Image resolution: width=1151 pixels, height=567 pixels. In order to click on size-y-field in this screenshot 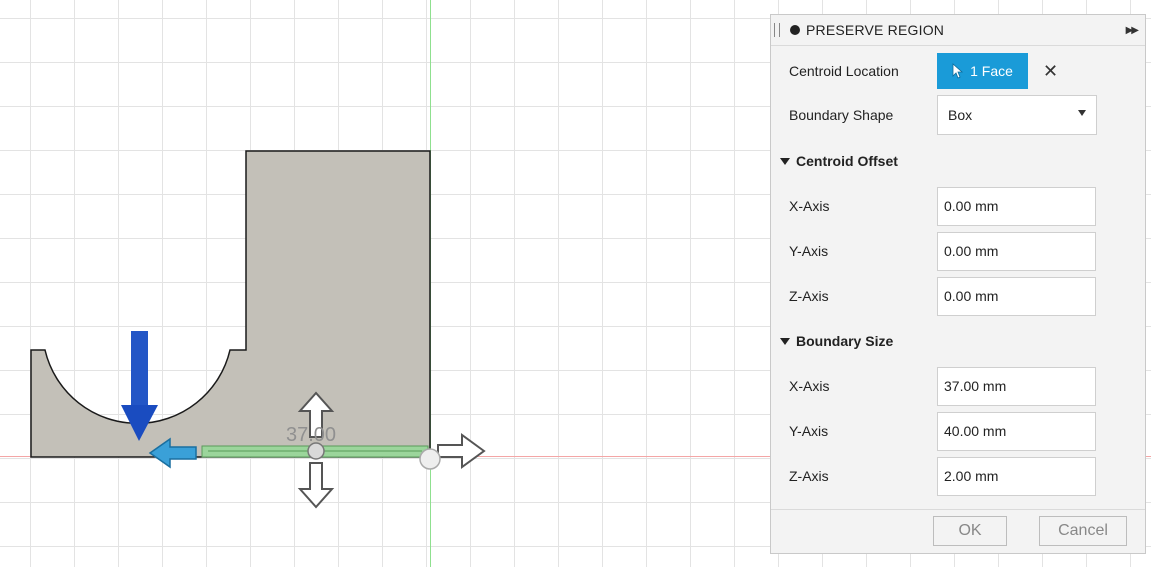, I will do `click(1016, 431)`.